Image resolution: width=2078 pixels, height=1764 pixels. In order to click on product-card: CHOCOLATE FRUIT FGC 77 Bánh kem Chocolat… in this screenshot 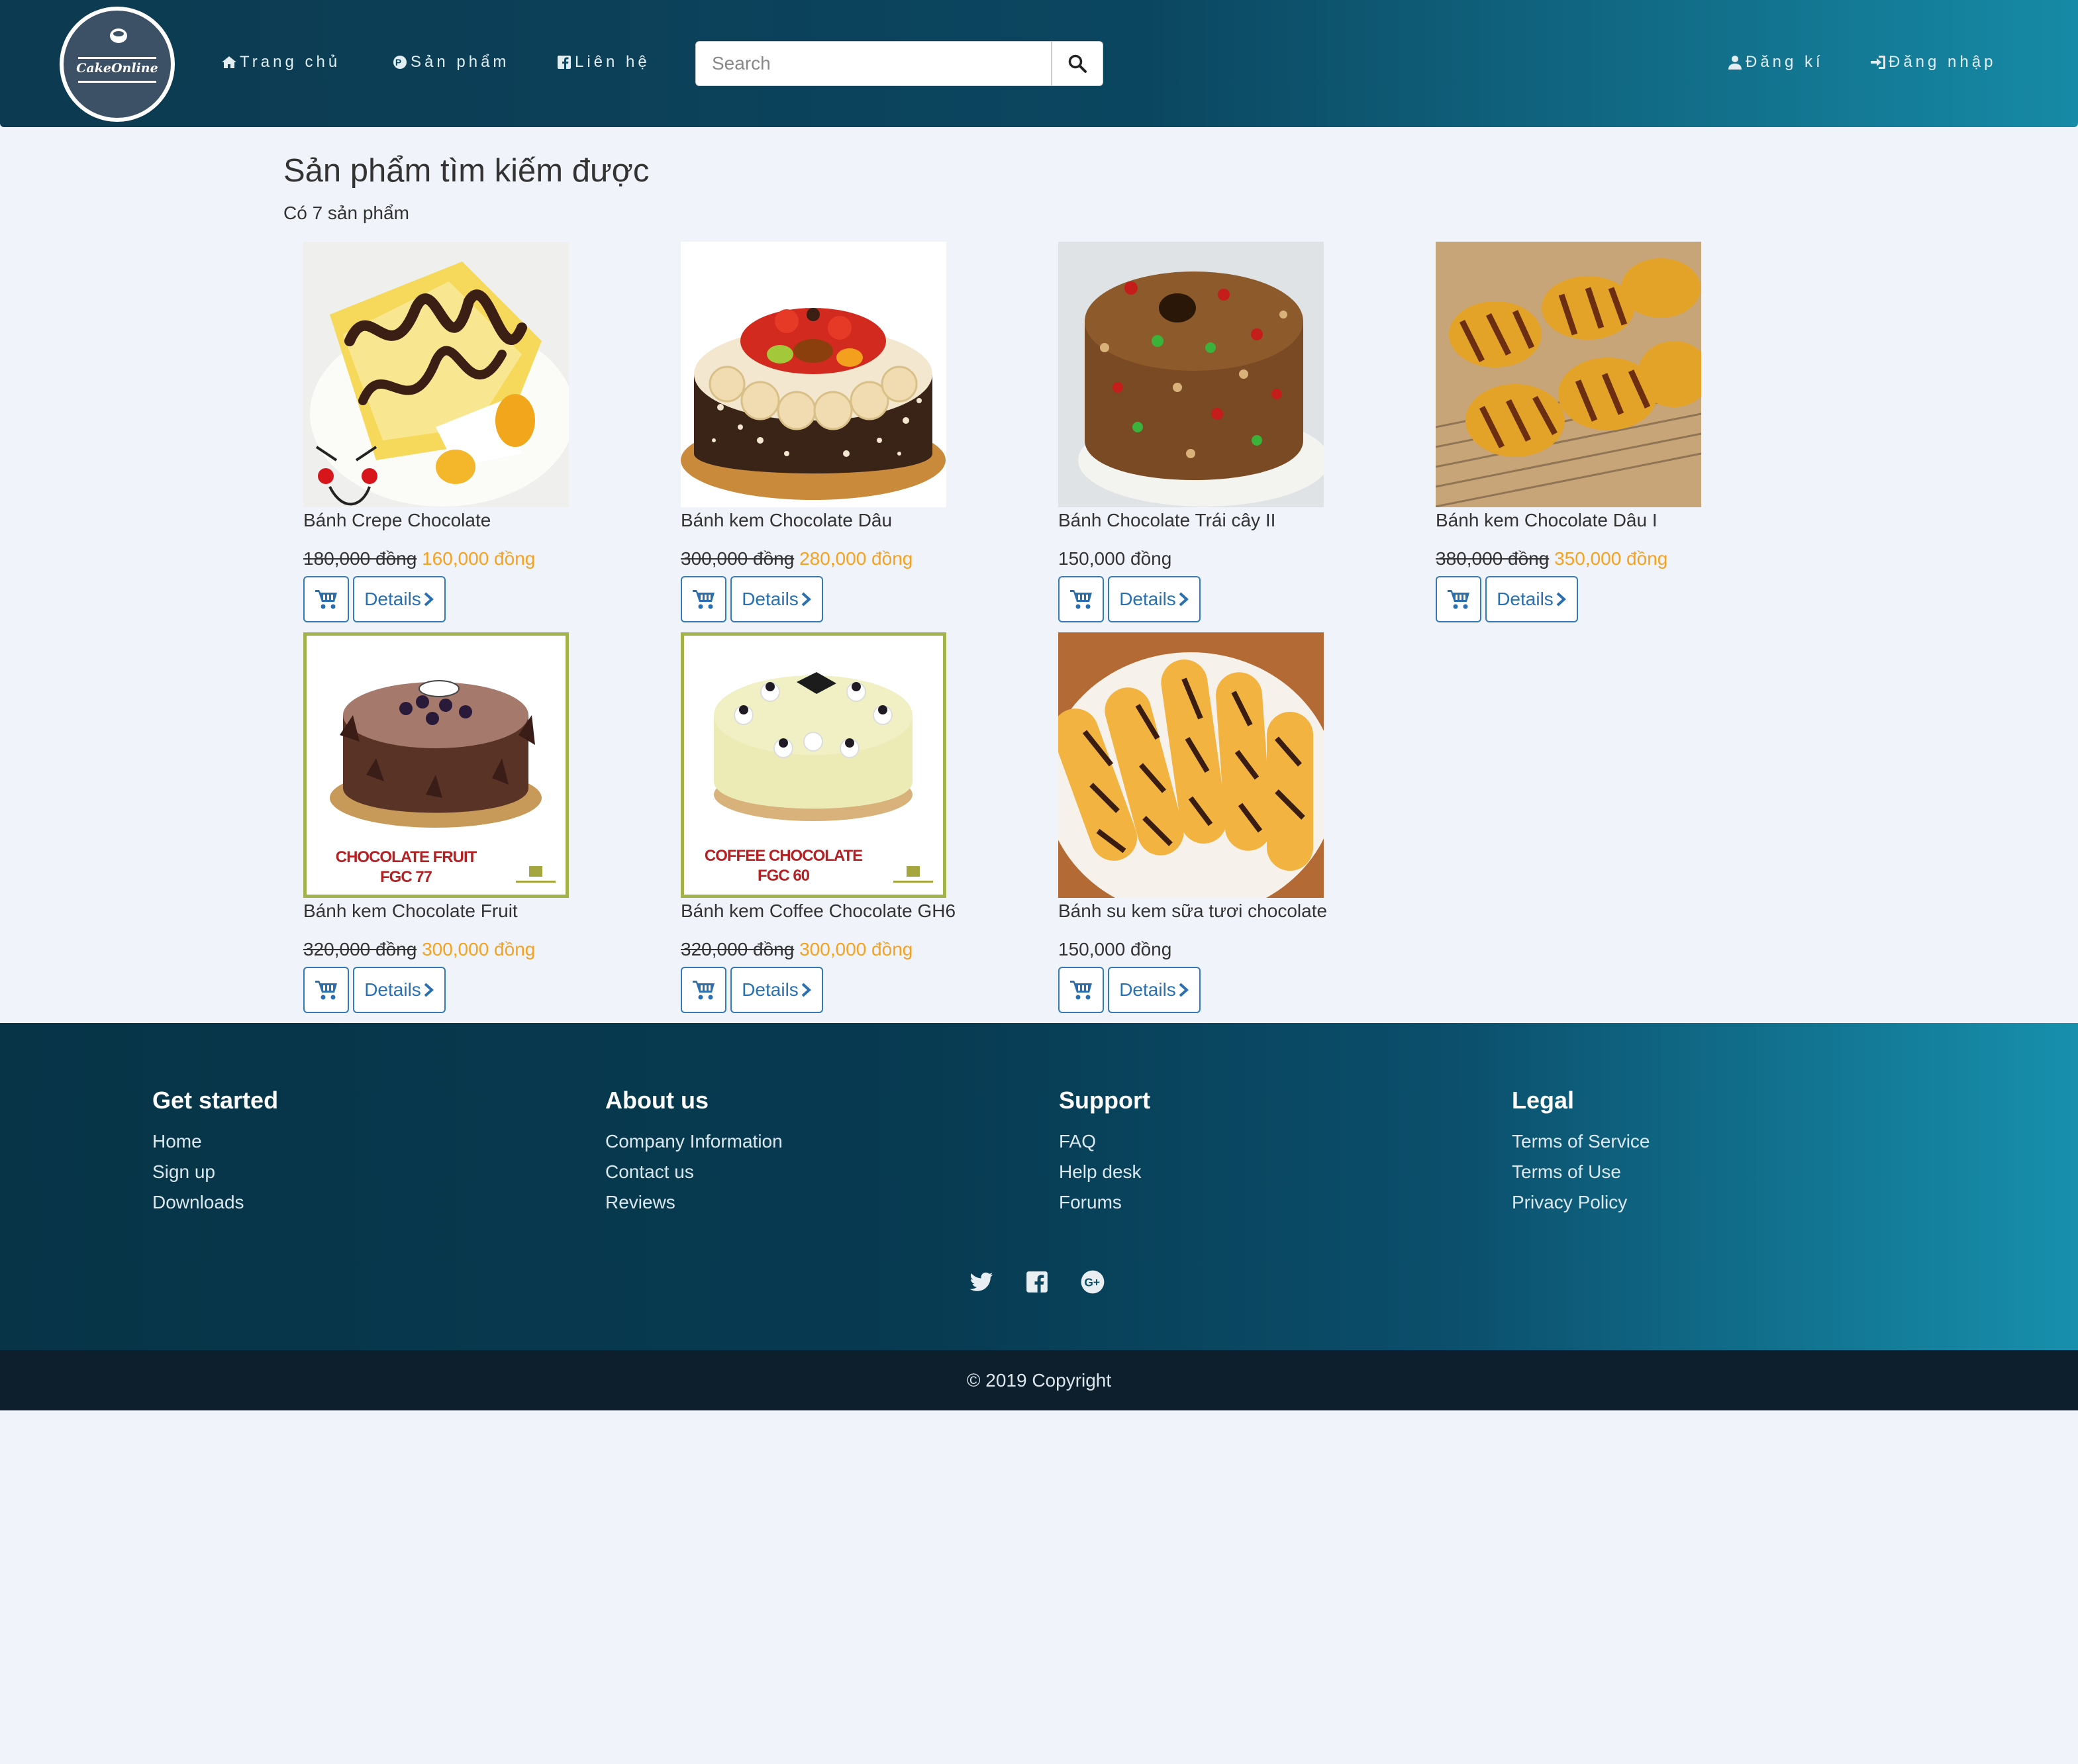, I will do `click(488, 824)`.